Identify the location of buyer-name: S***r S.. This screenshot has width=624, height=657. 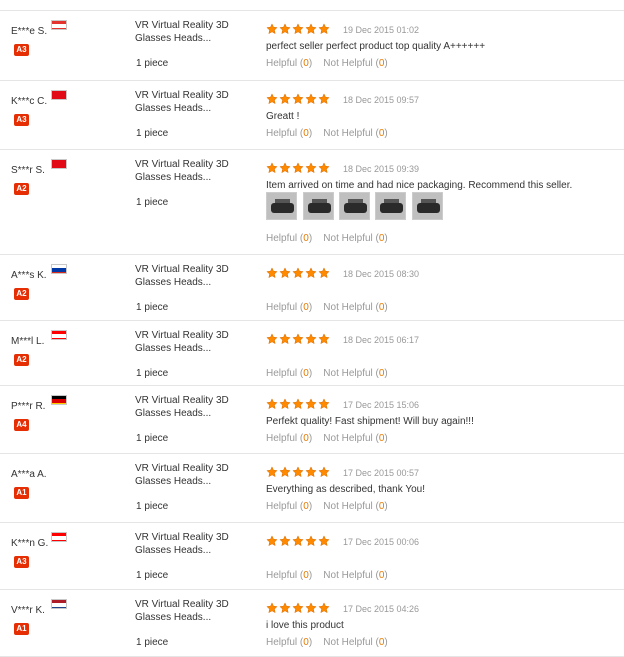
(28, 170).